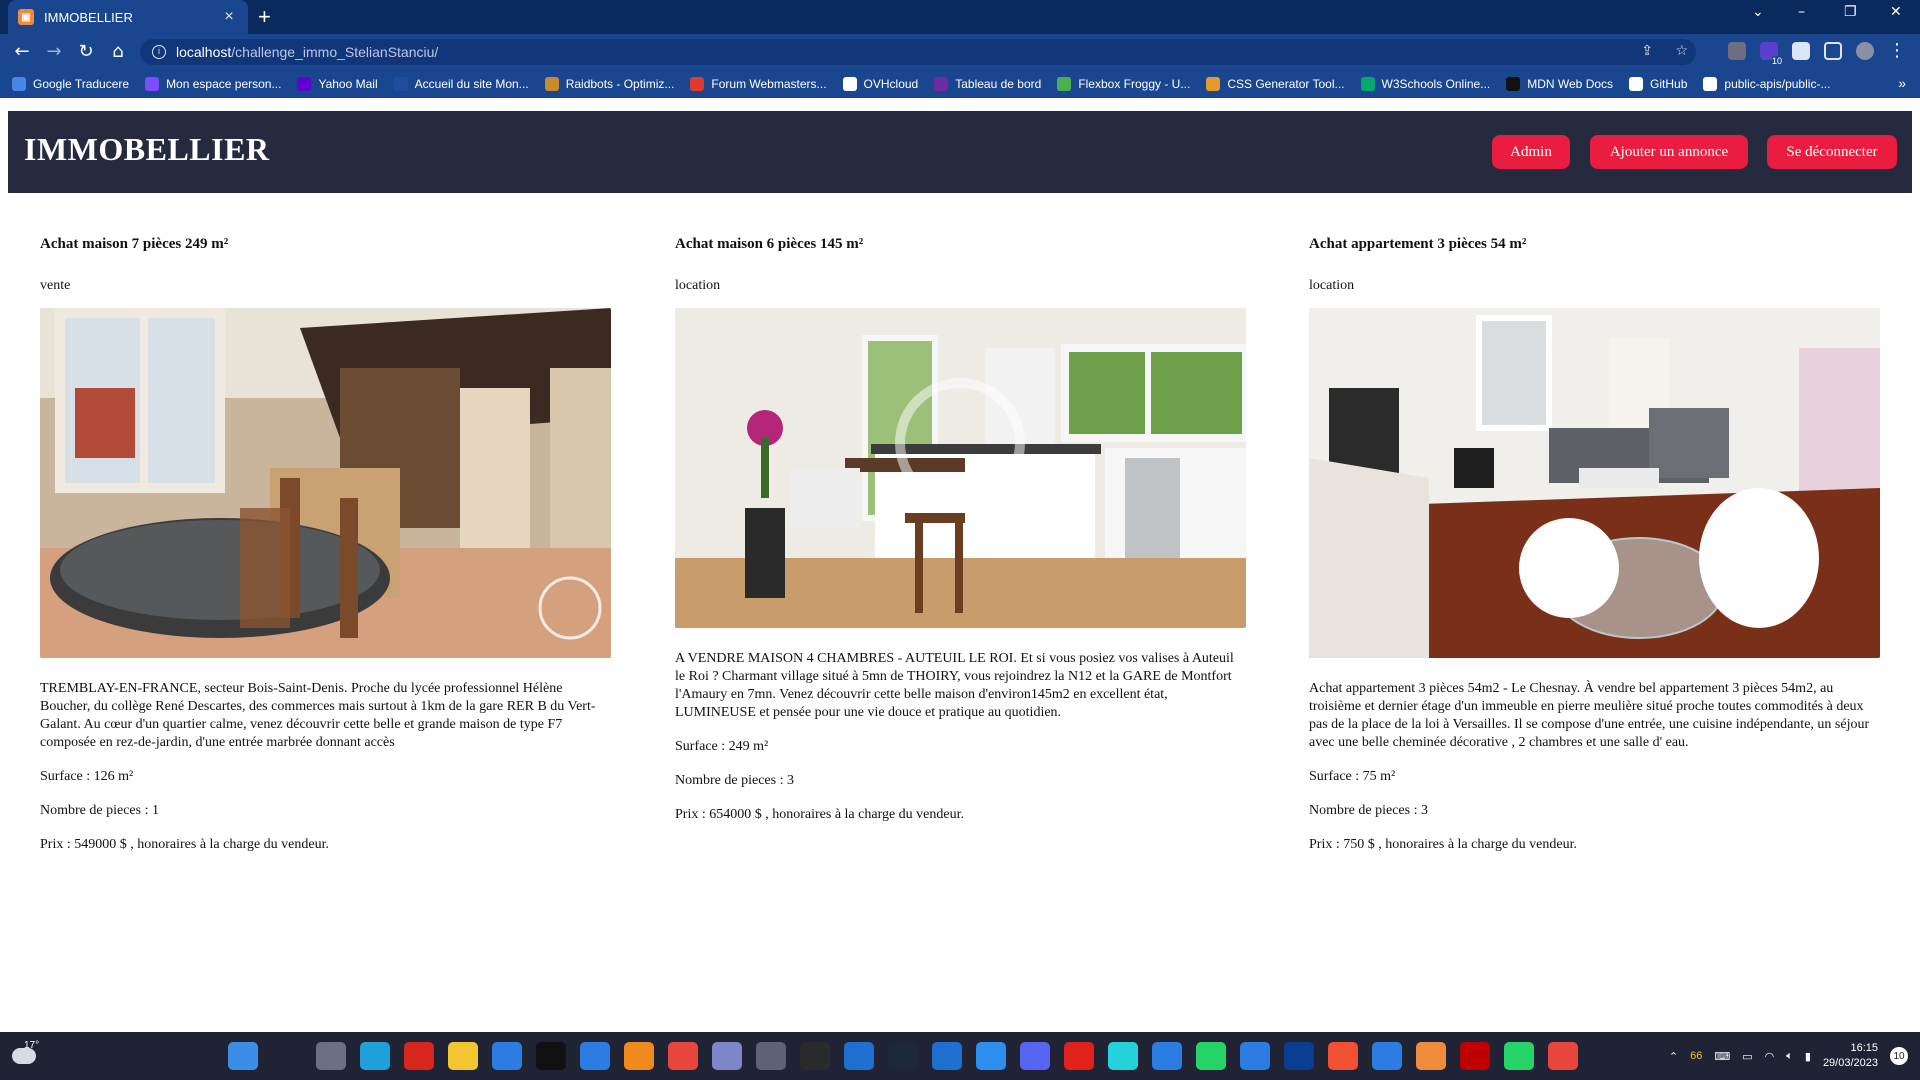 This screenshot has width=1920, height=1080. What do you see at coordinates (243, 1056) in the screenshot?
I see `start-icon` at bounding box center [243, 1056].